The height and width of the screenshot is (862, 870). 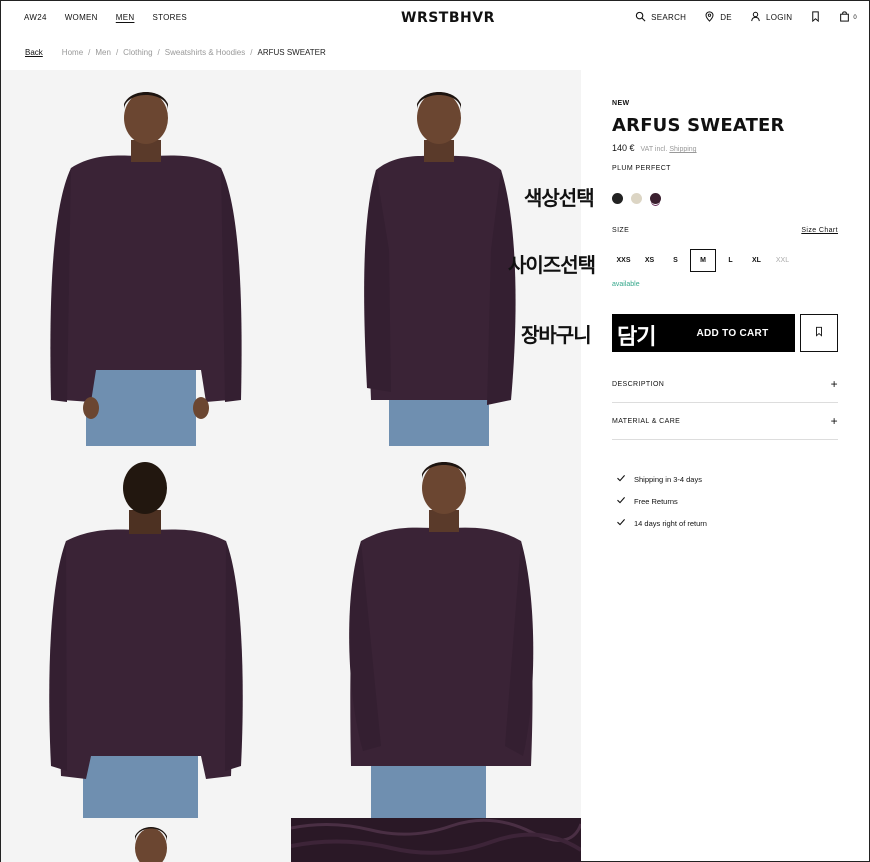 What do you see at coordinates (641, 168) in the screenshot?
I see `color-name: PLUM PERFECT` at bounding box center [641, 168].